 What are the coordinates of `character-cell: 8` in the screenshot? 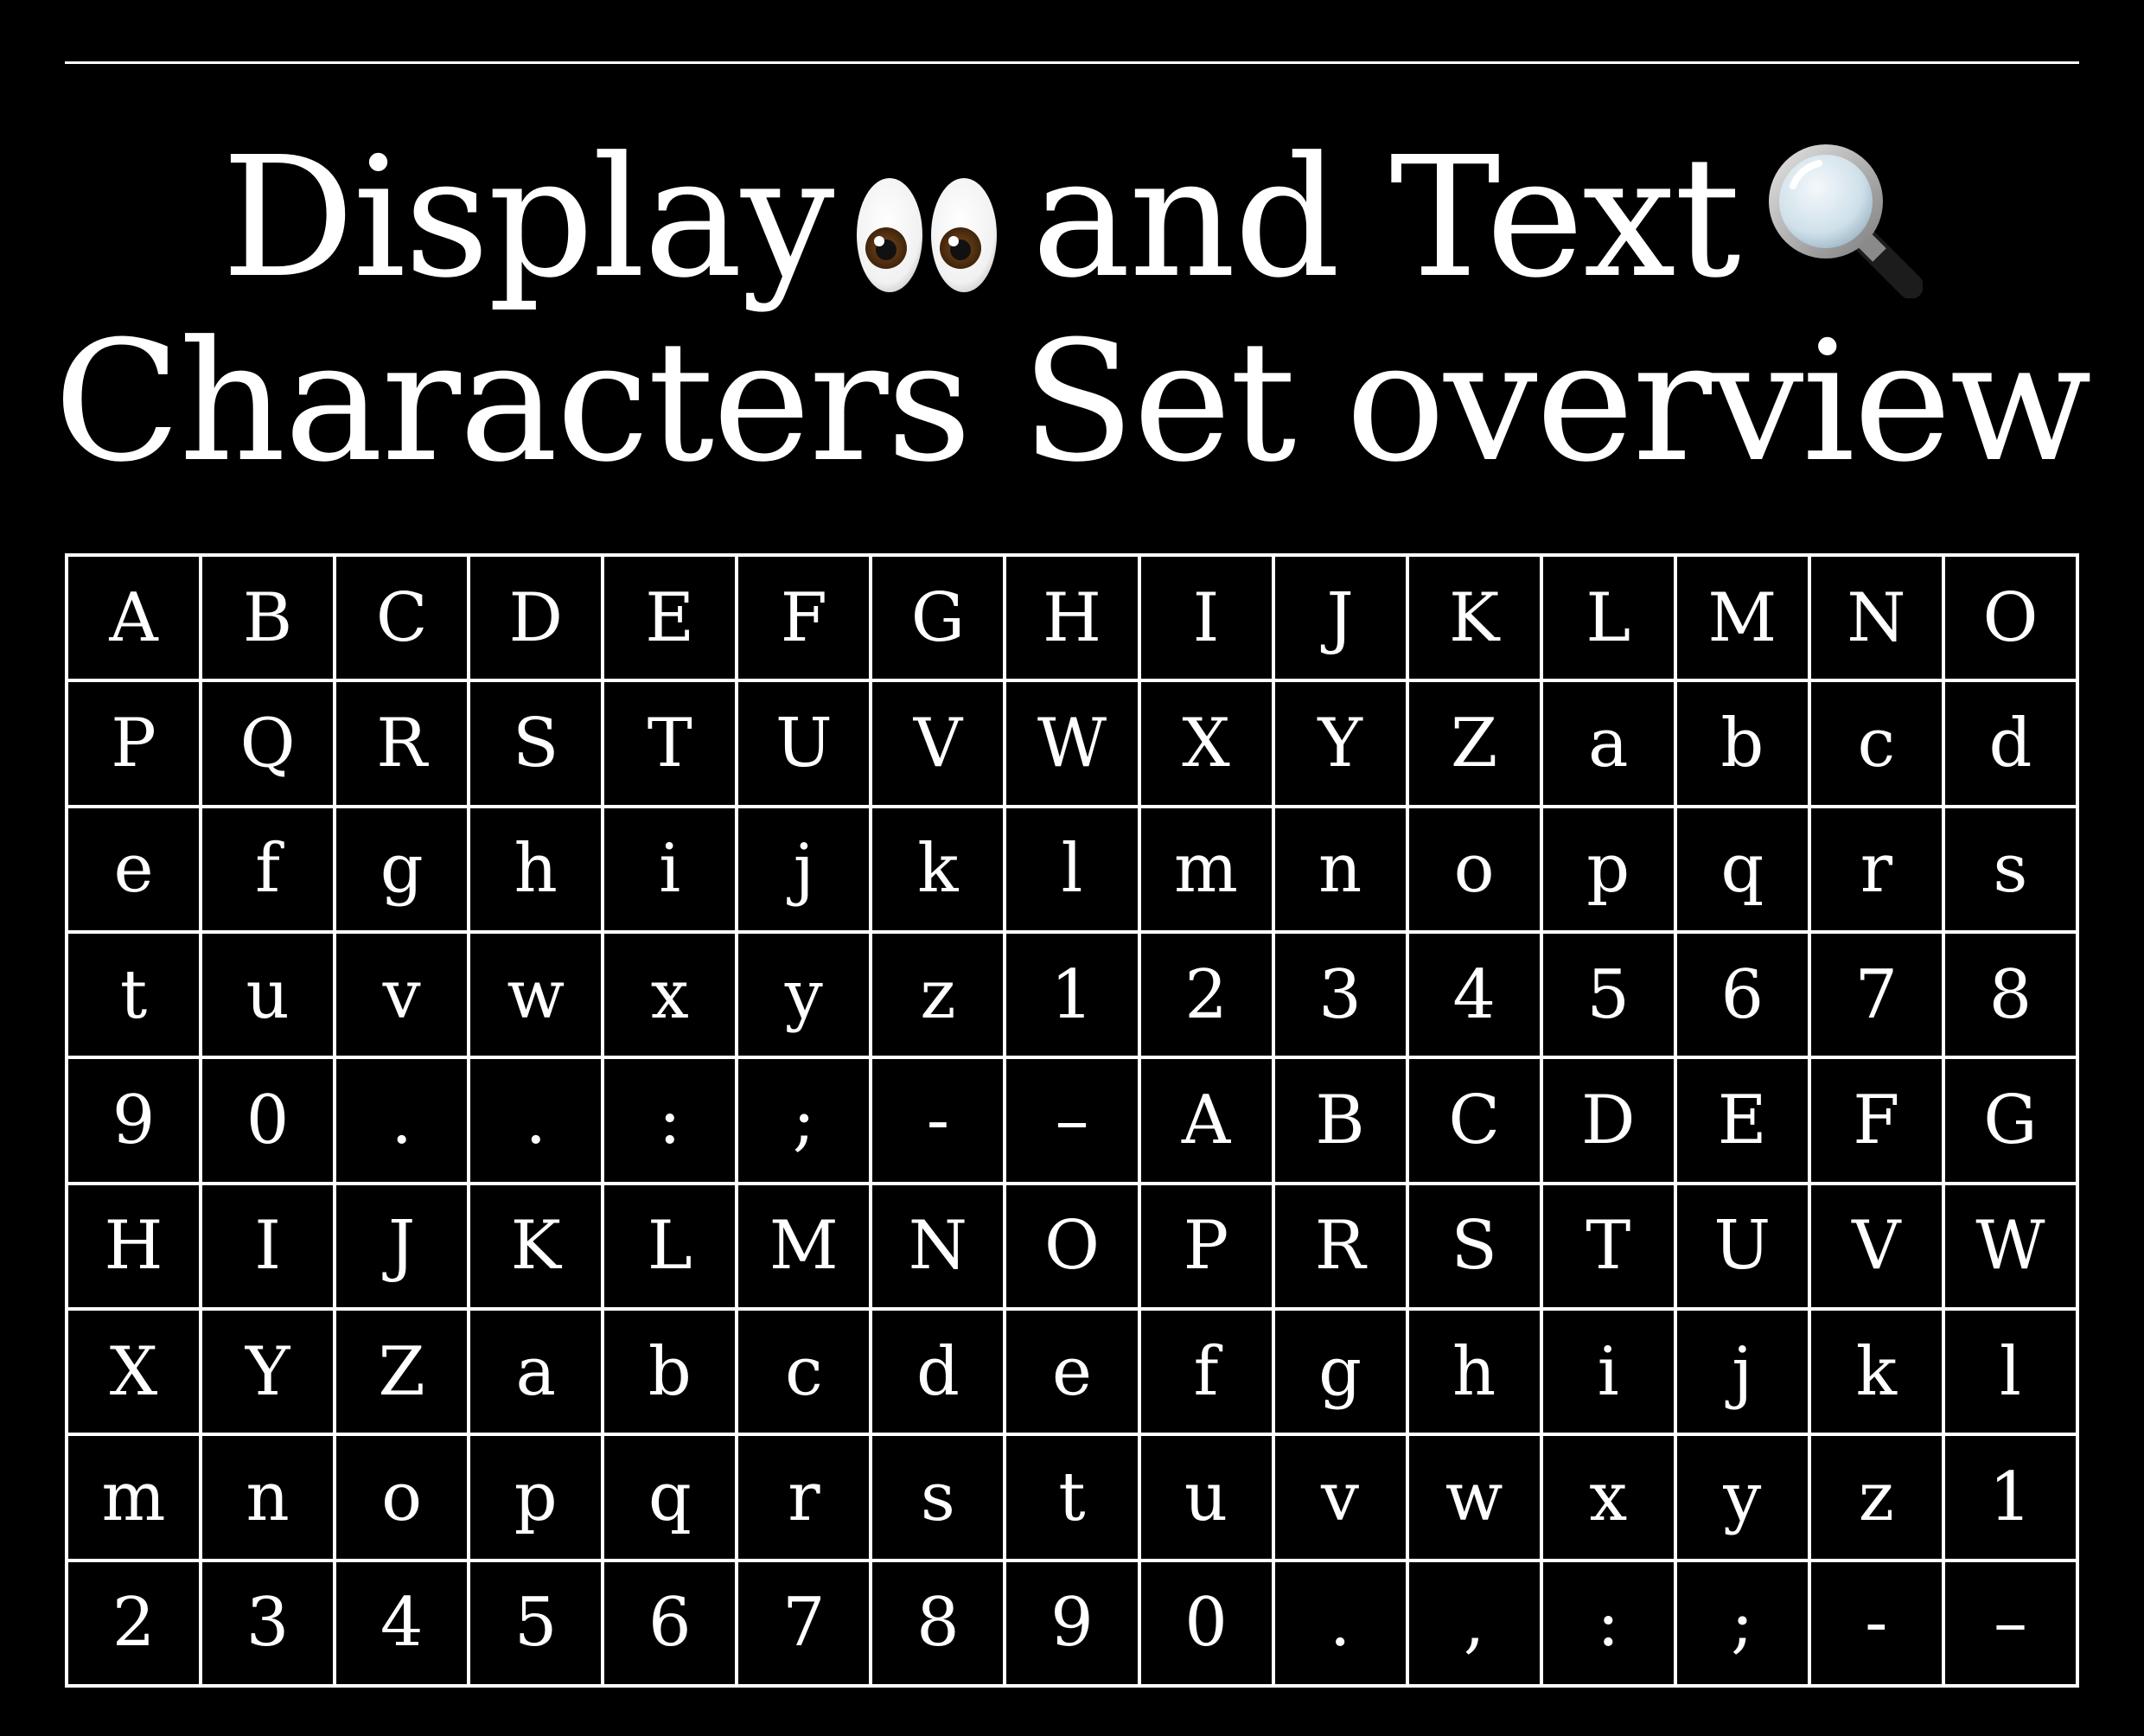 It's located at (2010, 994).